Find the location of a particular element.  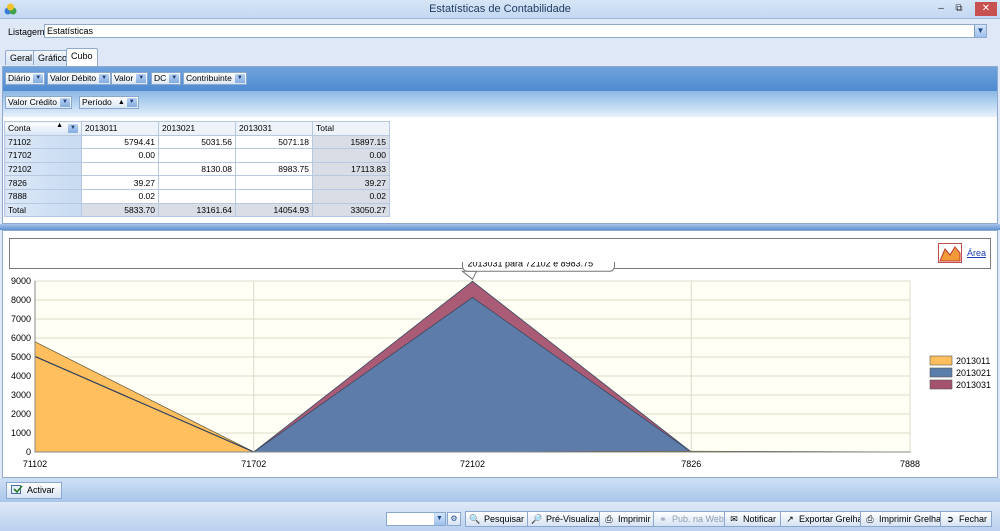

grid-cell: 8983.75 is located at coordinates (274, 169).